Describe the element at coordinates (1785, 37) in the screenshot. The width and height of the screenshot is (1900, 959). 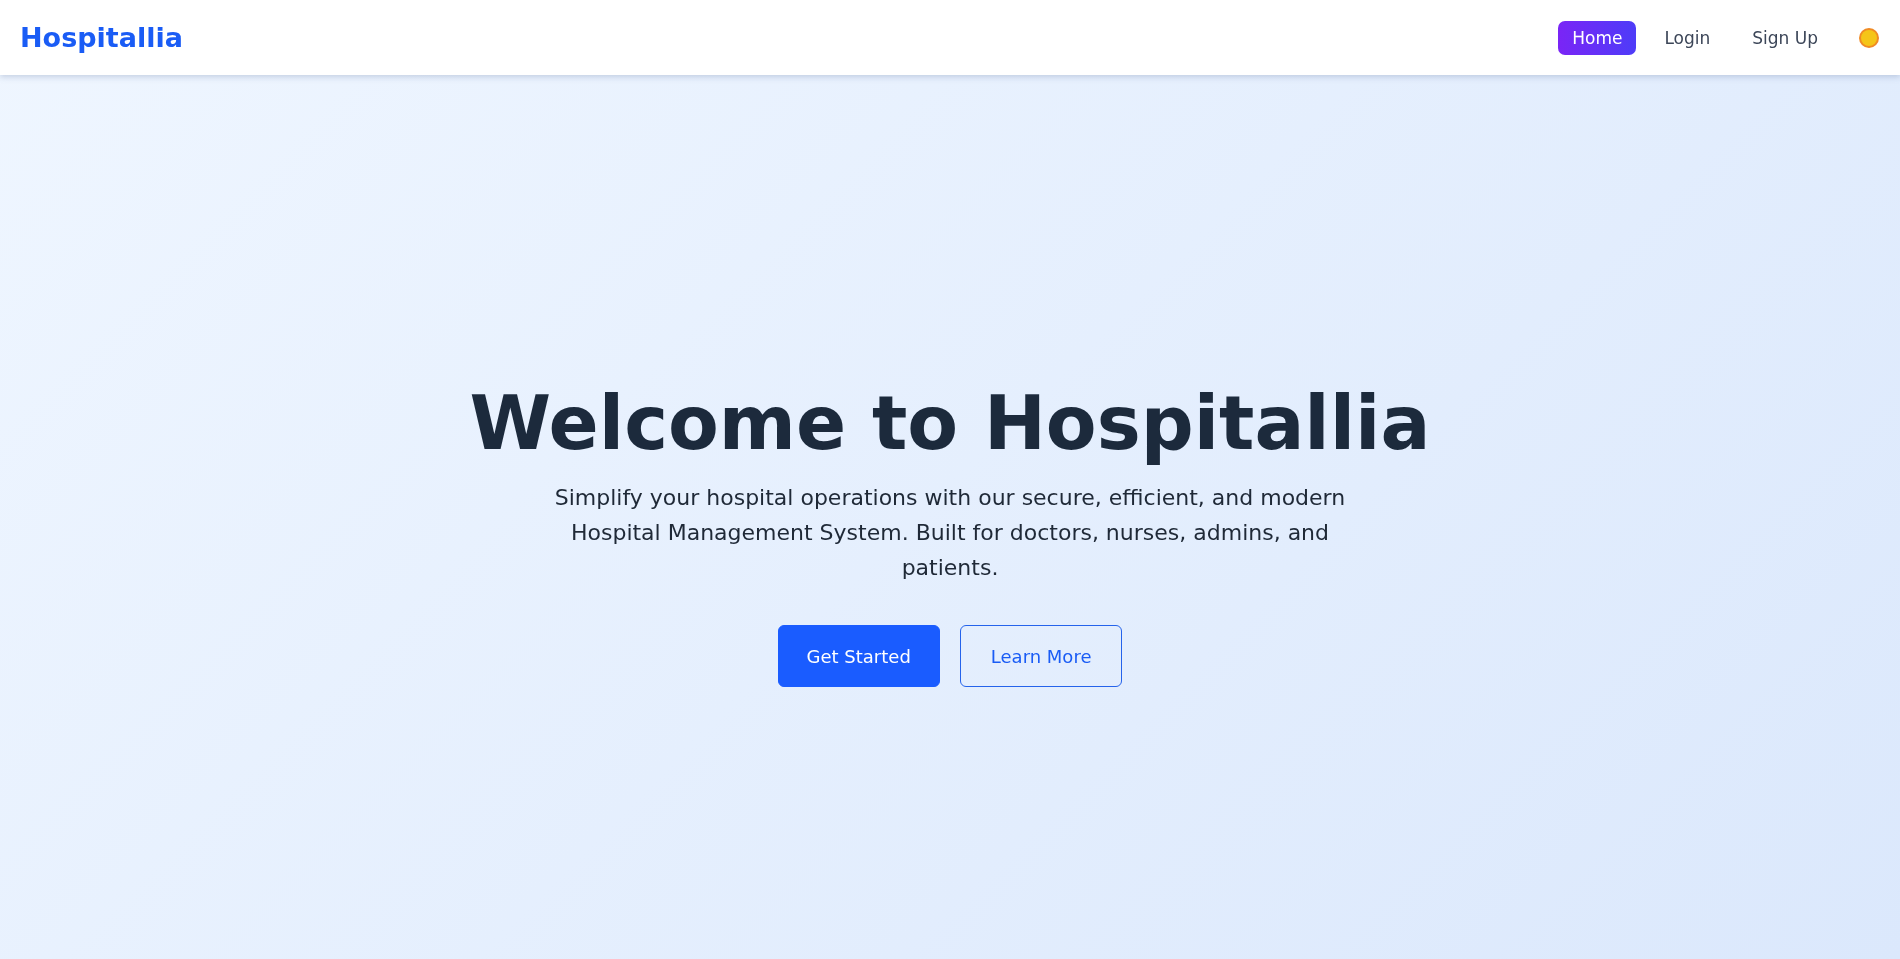
I see `nav-link: Sign Up` at that location.